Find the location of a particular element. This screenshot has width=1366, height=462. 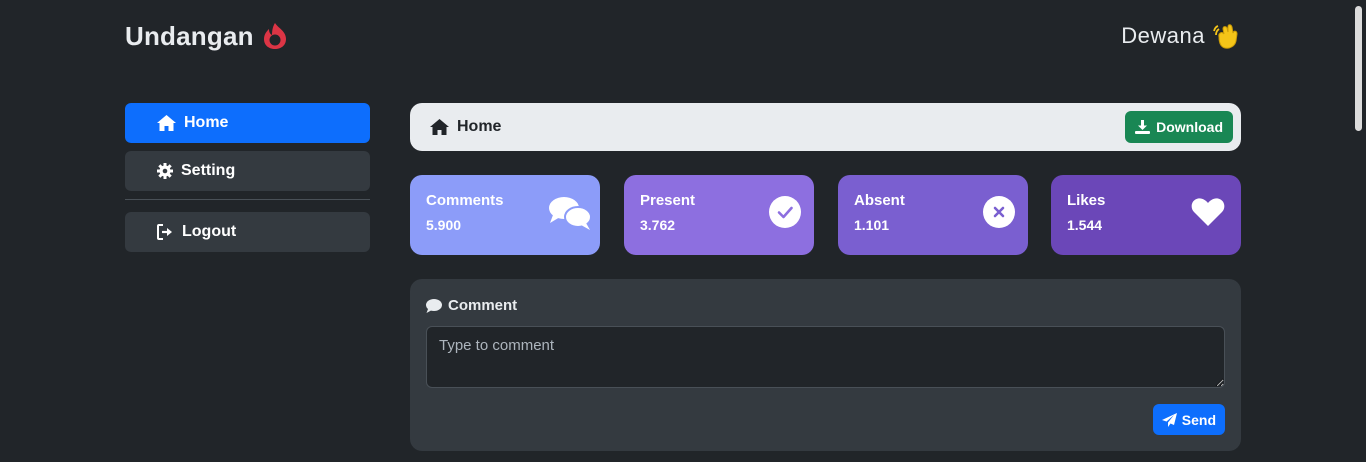

sidebar: Home Setting Logout is located at coordinates (247, 181).